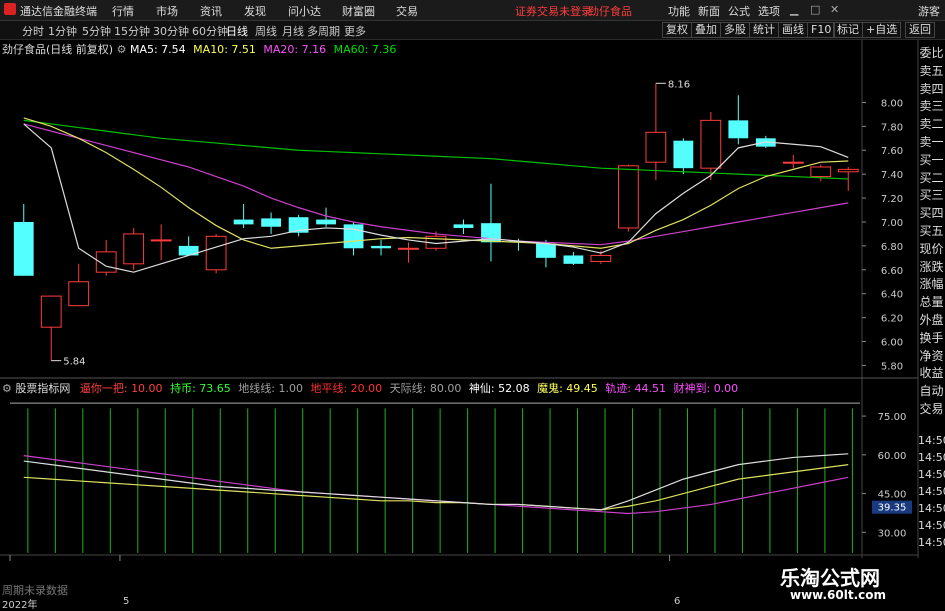  I want to click on overlay-button: 叠加, so click(706, 30).